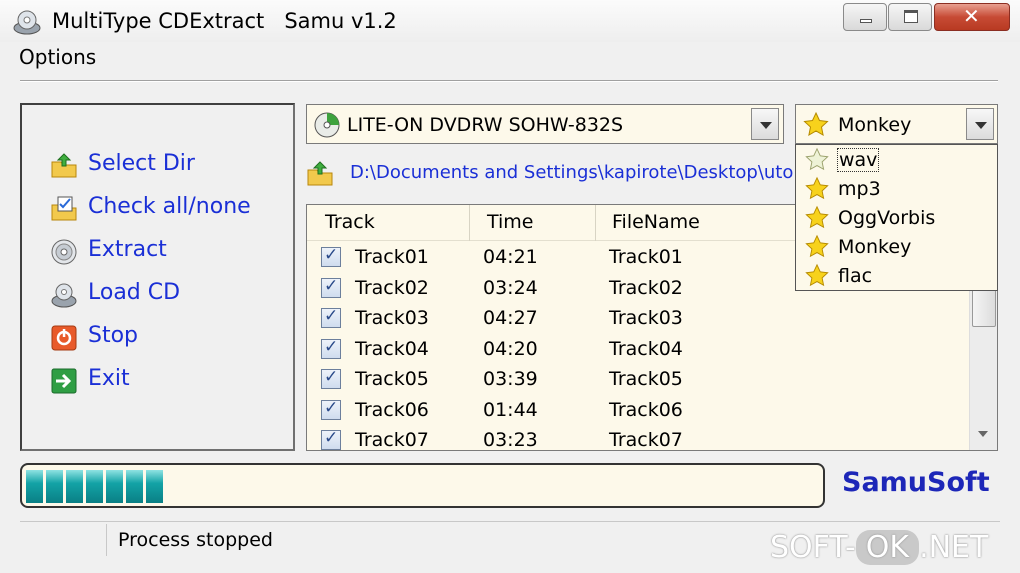 This screenshot has height=573, width=1020. What do you see at coordinates (510, 379) in the screenshot?
I see `time-cell: 03:39` at bounding box center [510, 379].